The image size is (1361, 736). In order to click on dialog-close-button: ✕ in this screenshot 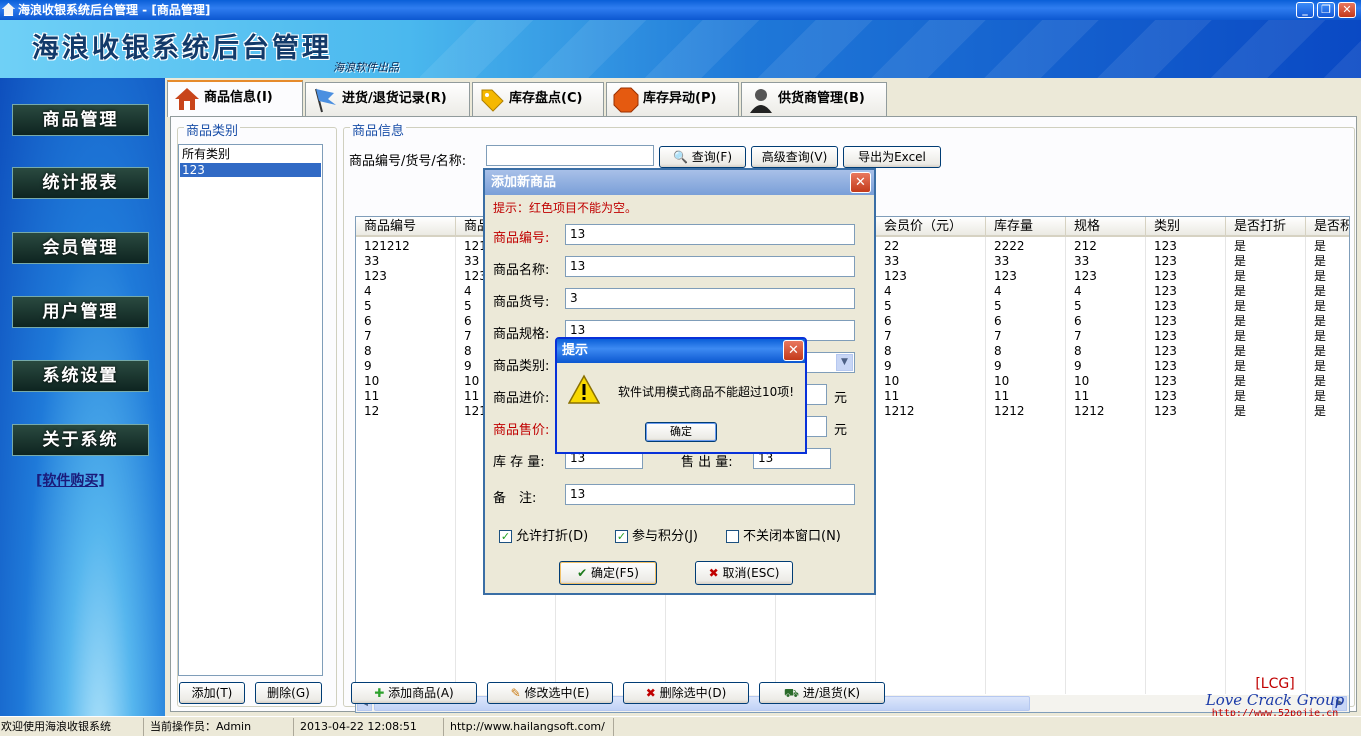, I will do `click(860, 182)`.